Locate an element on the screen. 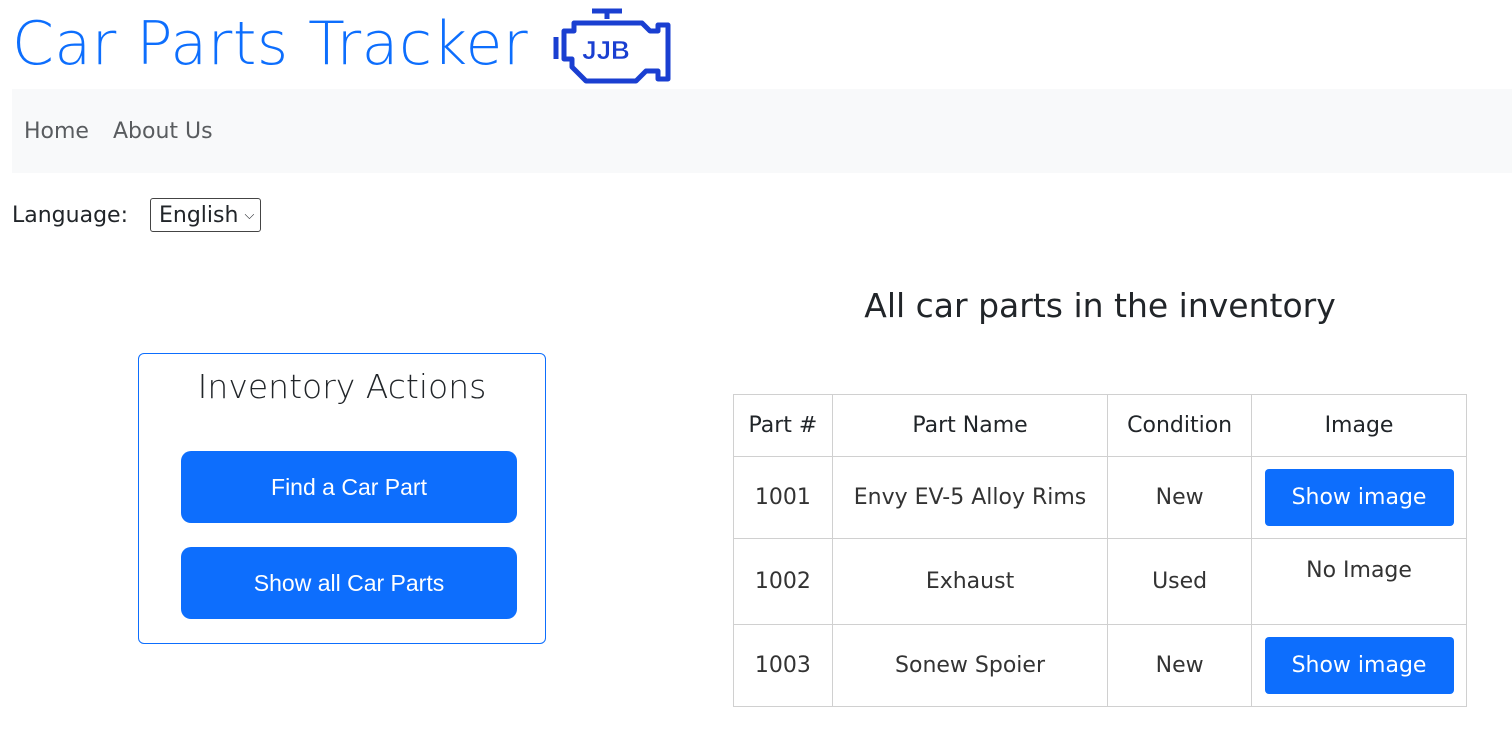 The width and height of the screenshot is (1512, 748). column-header: Part Name is located at coordinates (970, 425).